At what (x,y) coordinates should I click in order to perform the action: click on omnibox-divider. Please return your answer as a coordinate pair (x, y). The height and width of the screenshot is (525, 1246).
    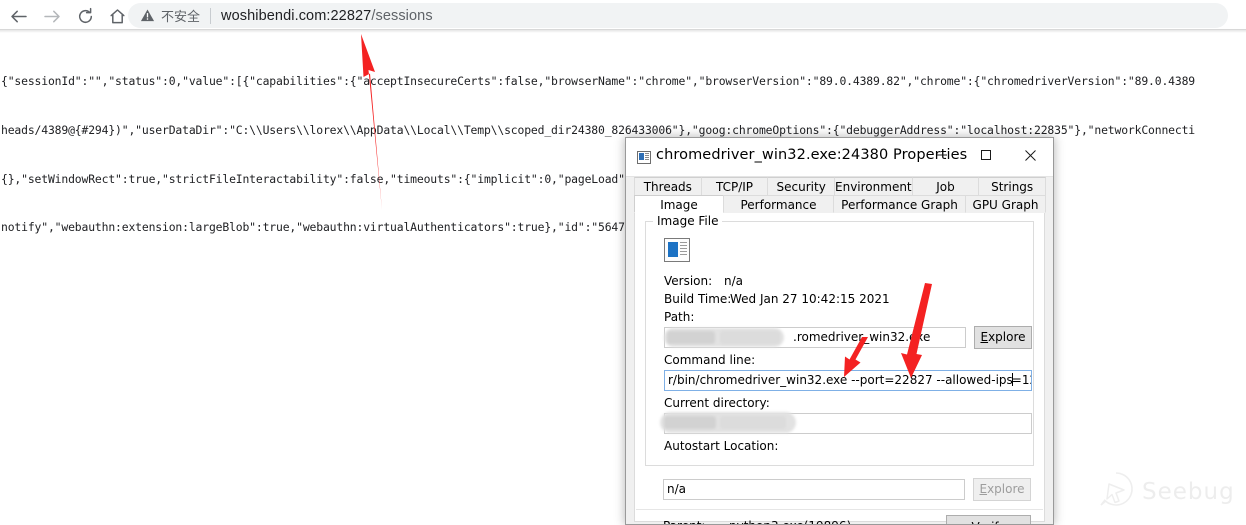
    Looking at the image, I should click on (211, 15).